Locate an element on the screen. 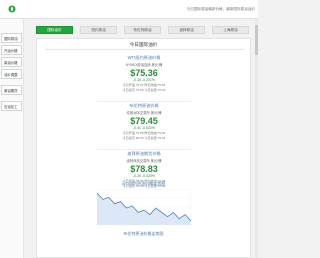 The image size is (320, 258). sidebar-item-label: 柴油价格 is located at coordinates (11, 62).